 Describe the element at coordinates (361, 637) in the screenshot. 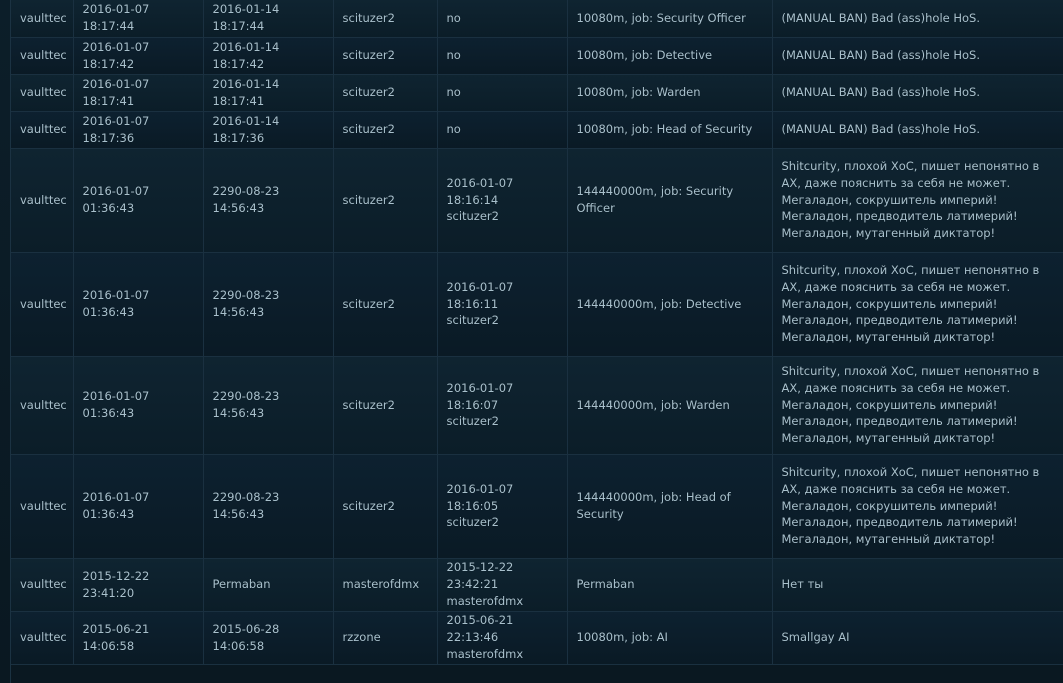

I see `banned-ckey: rzzone` at that location.